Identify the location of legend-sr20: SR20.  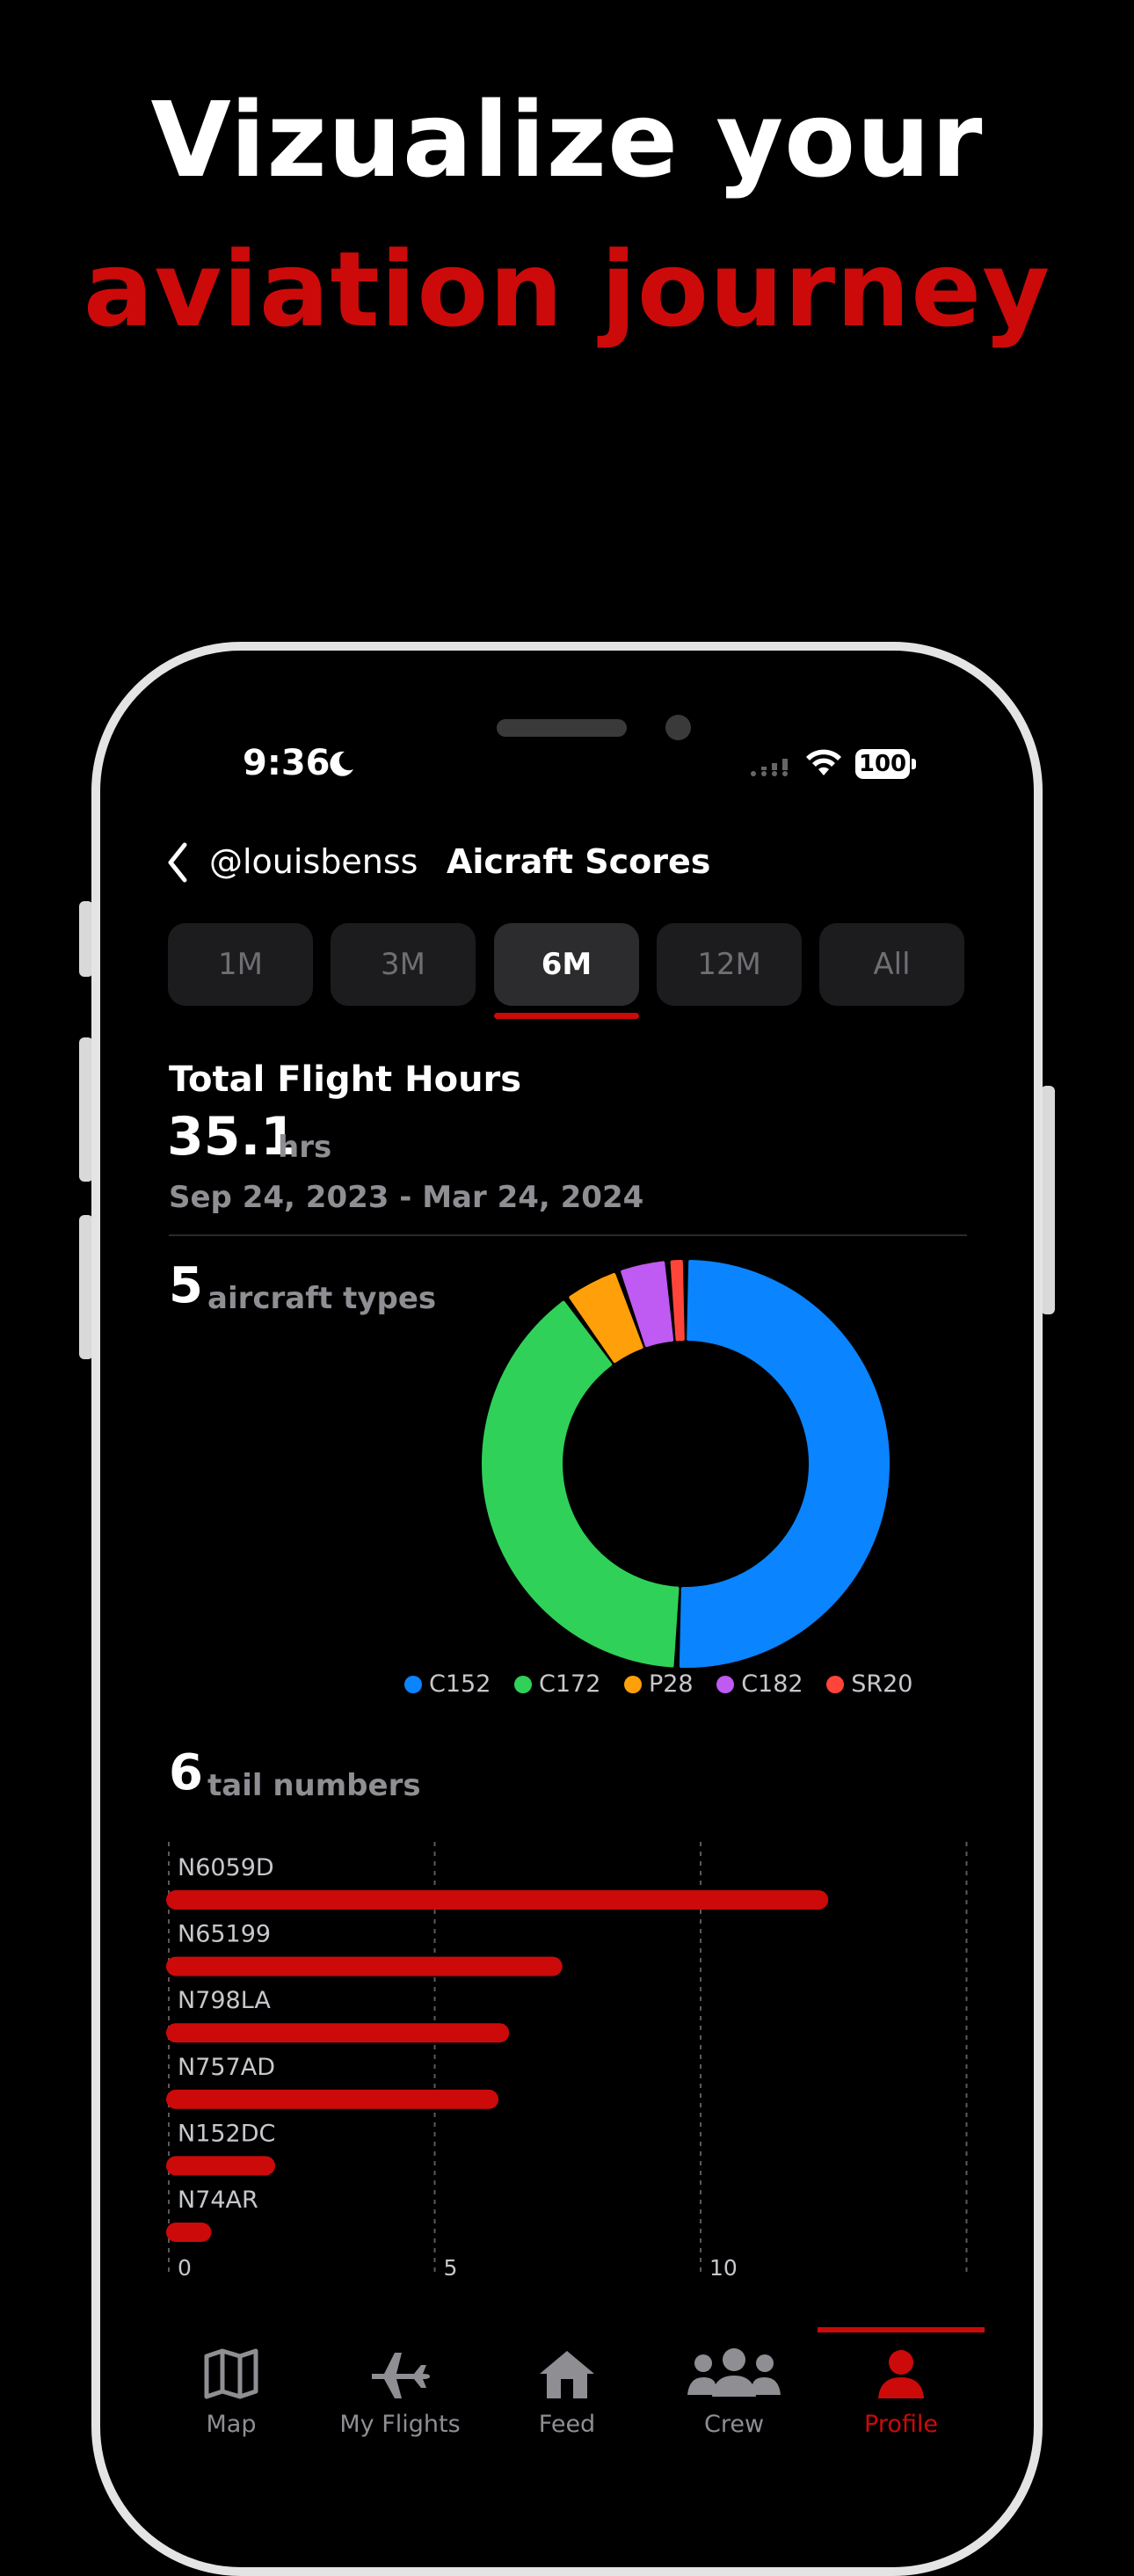
(869, 1684).